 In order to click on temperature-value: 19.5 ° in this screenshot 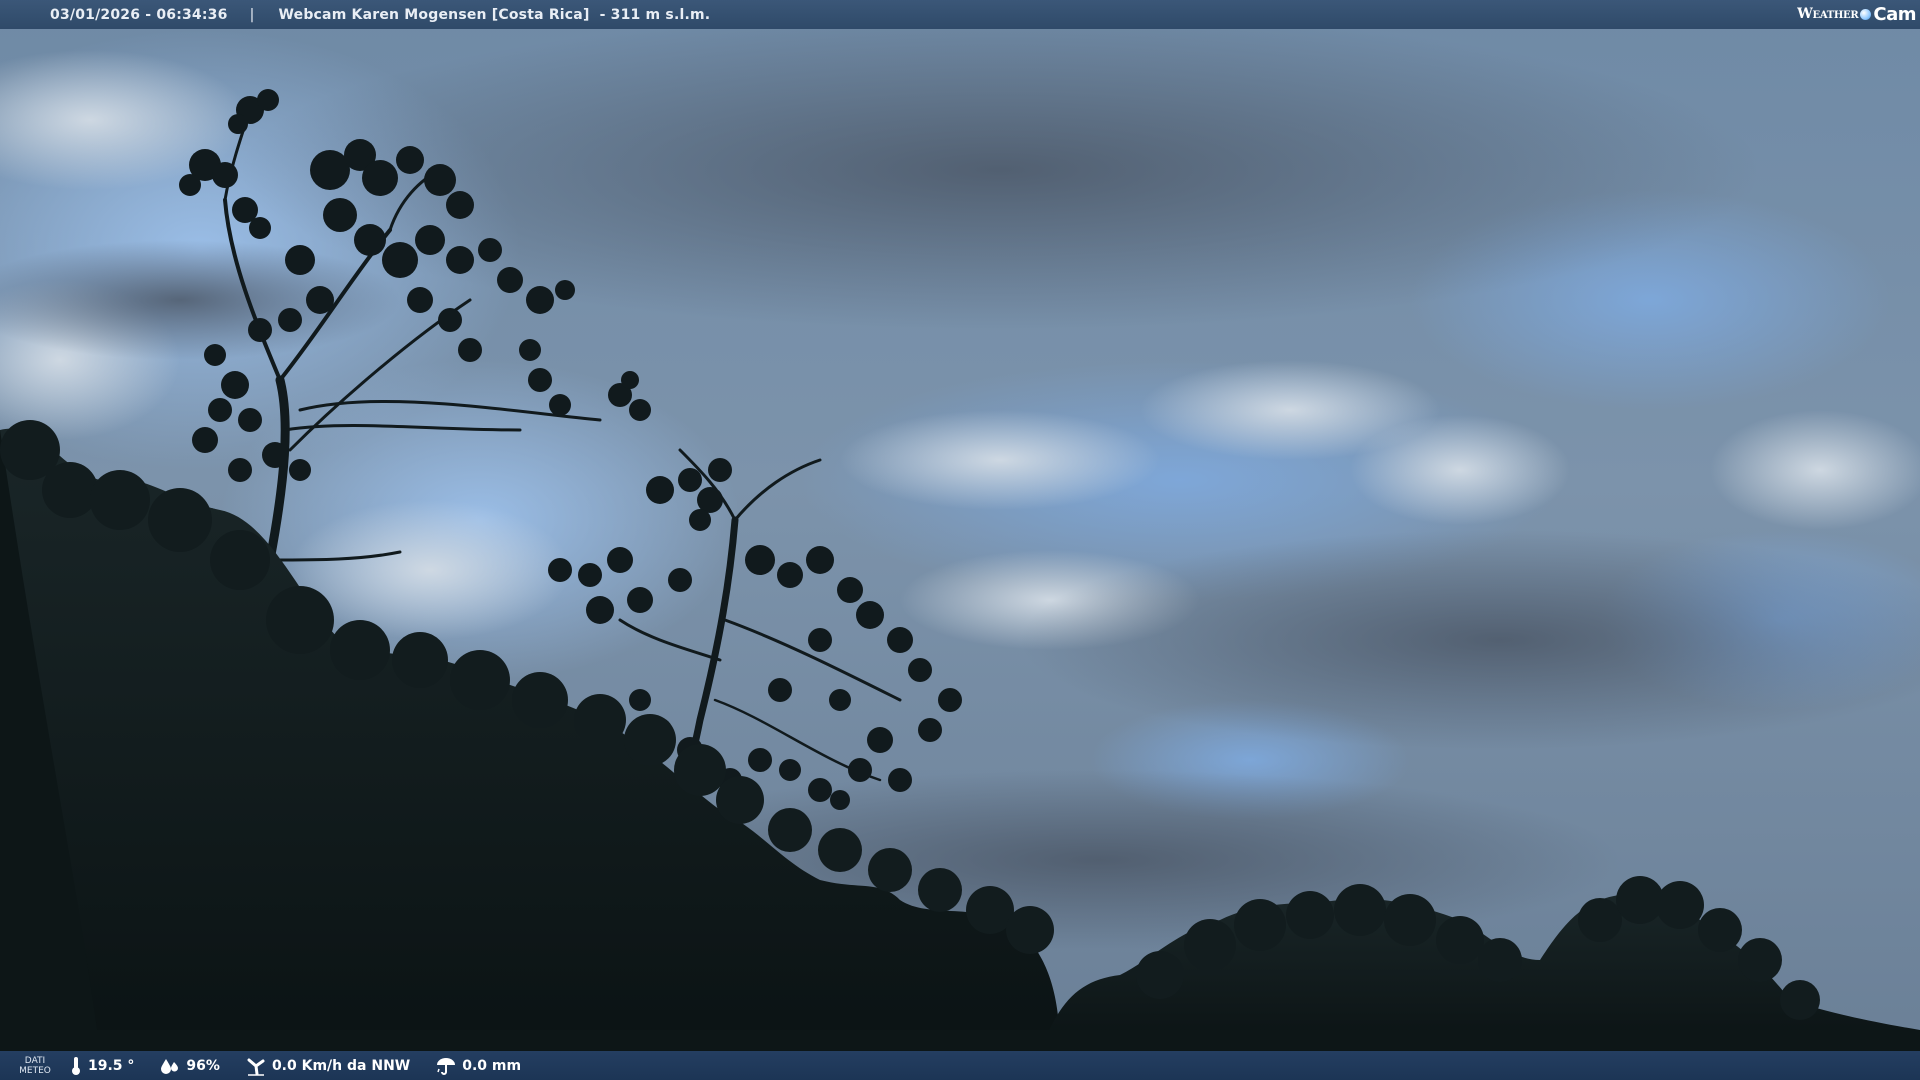, I will do `click(111, 1065)`.